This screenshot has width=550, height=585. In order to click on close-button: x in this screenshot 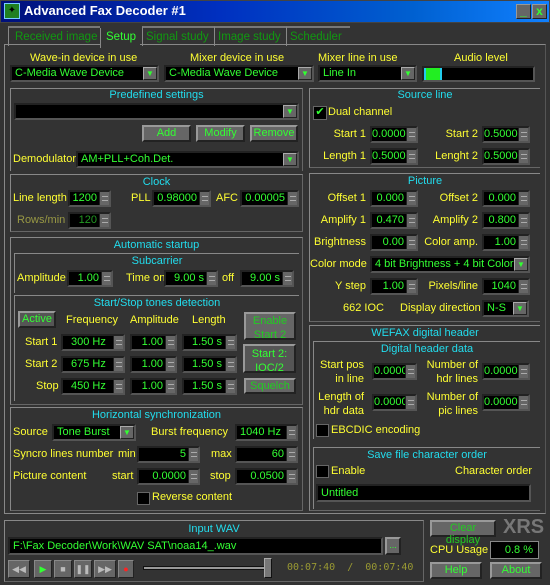, I will do `click(539, 11)`.